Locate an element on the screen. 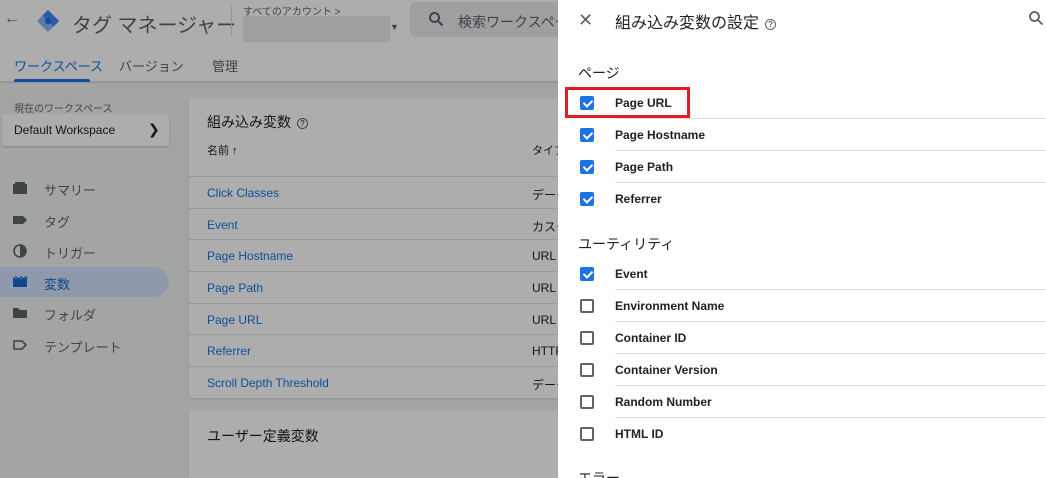  highlight-annotation-box is located at coordinates (627, 102).